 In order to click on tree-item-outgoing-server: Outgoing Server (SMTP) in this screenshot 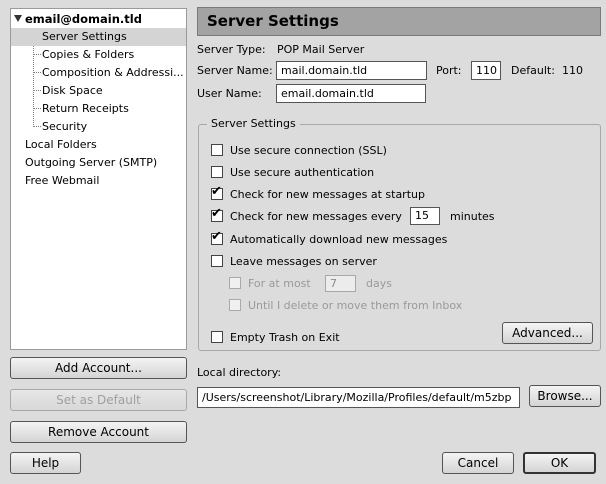, I will do `click(98, 163)`.